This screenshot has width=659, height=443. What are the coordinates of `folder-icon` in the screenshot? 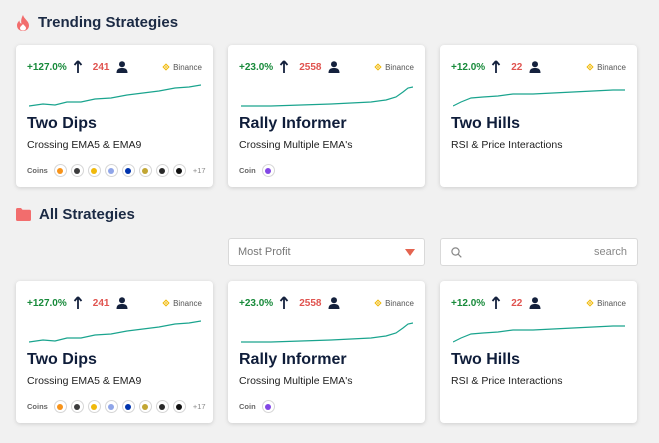 It's located at (23, 214).